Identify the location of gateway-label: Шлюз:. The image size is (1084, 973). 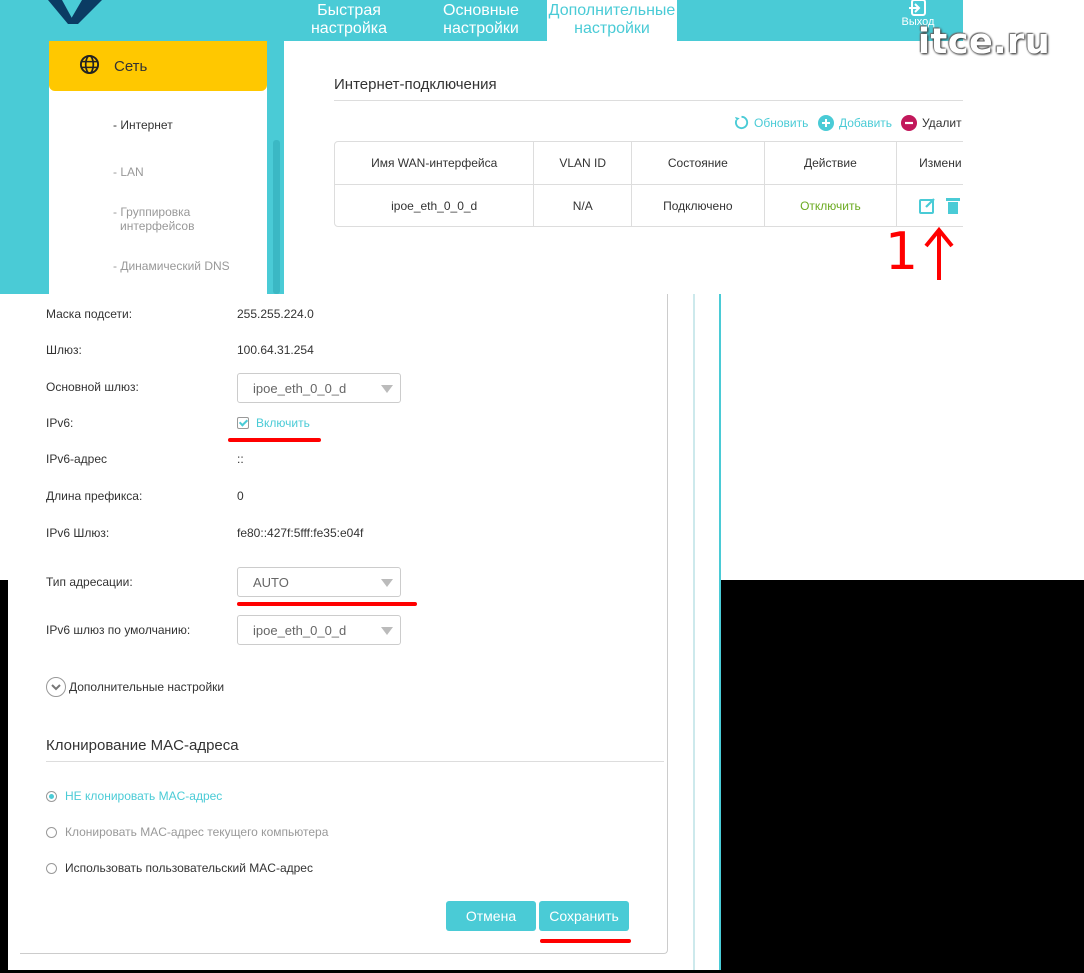
(64, 350).